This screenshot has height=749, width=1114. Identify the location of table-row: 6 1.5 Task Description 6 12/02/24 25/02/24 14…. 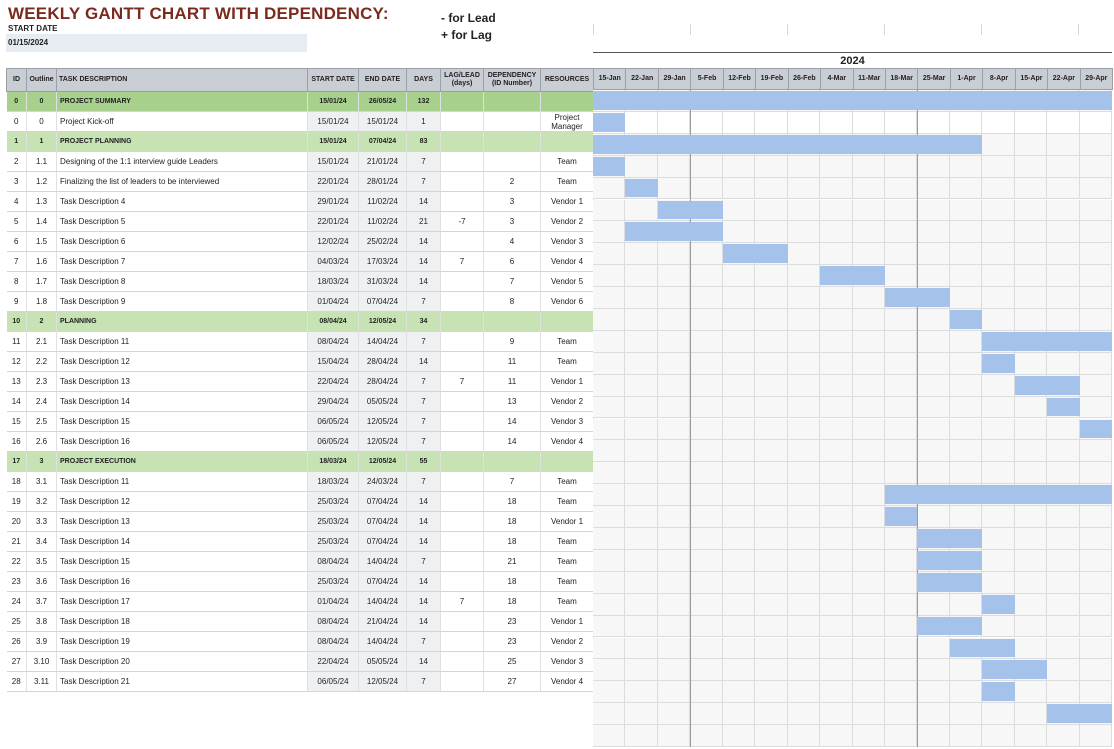
(300, 241).